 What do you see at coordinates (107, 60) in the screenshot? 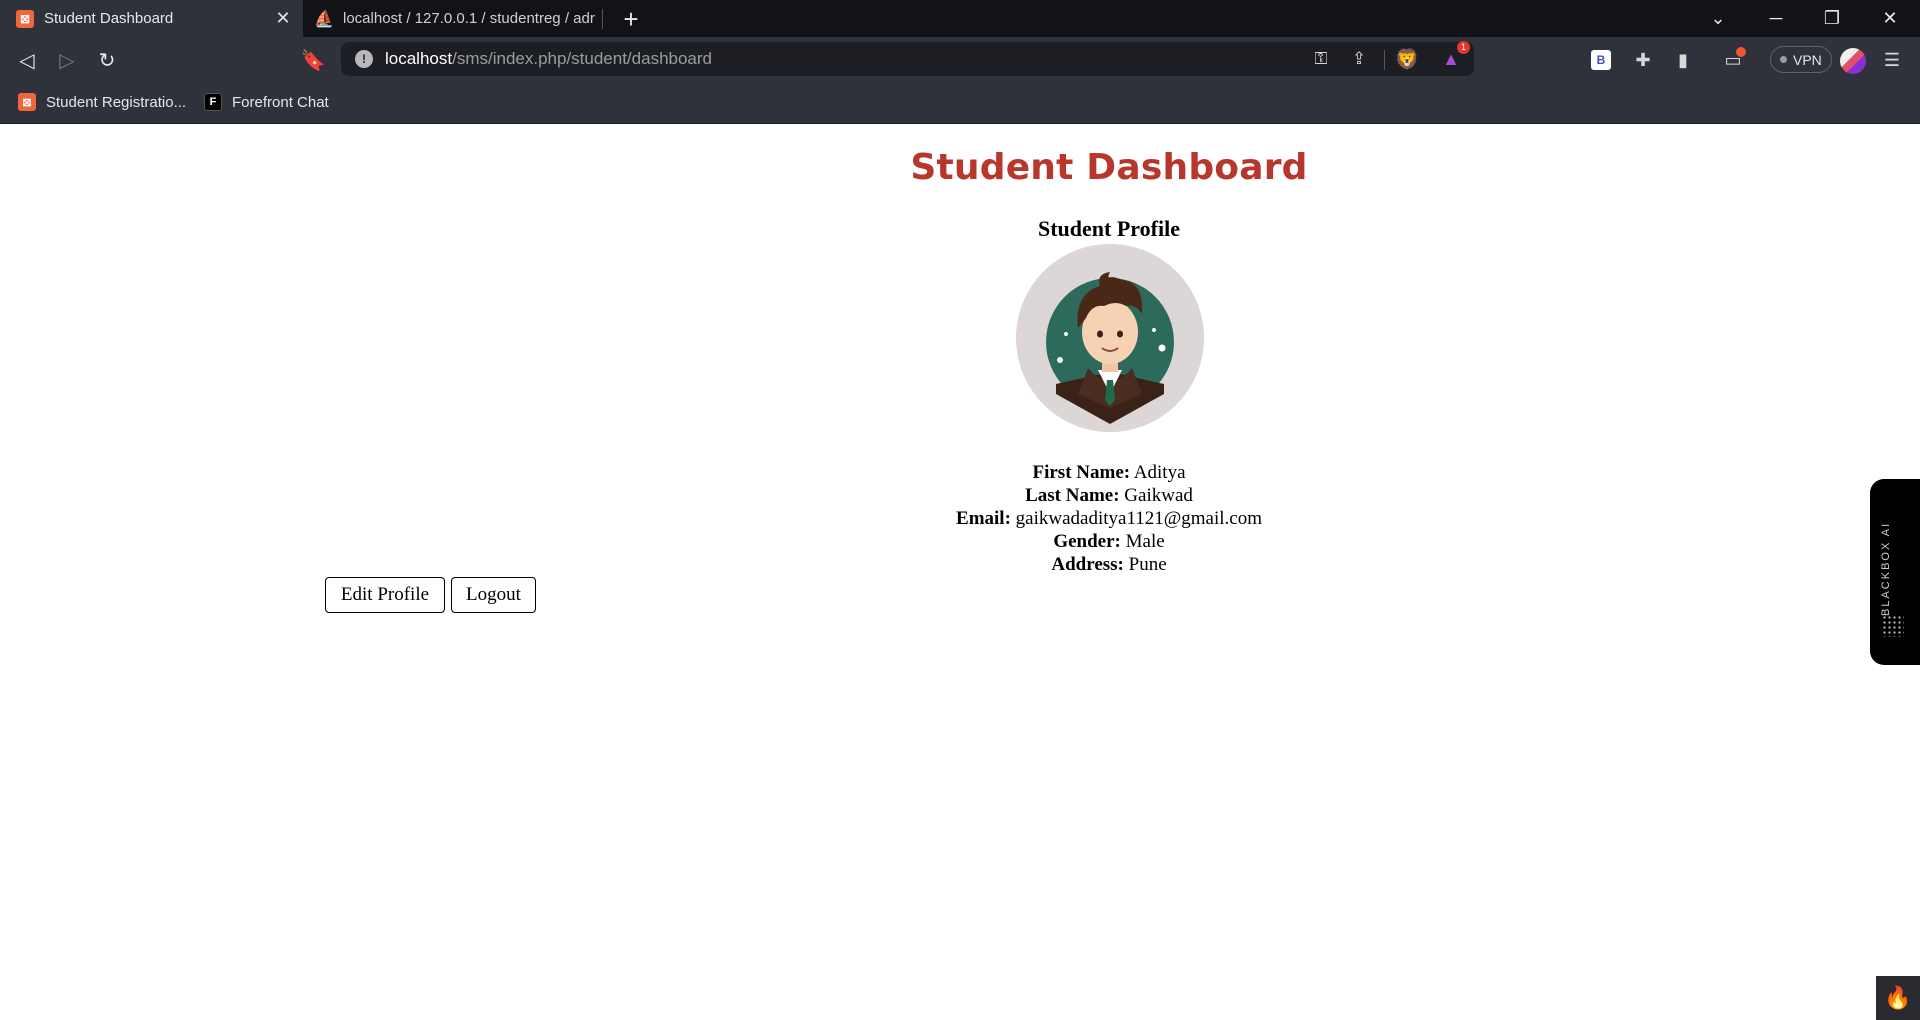
I see `reload-icon: ↻` at bounding box center [107, 60].